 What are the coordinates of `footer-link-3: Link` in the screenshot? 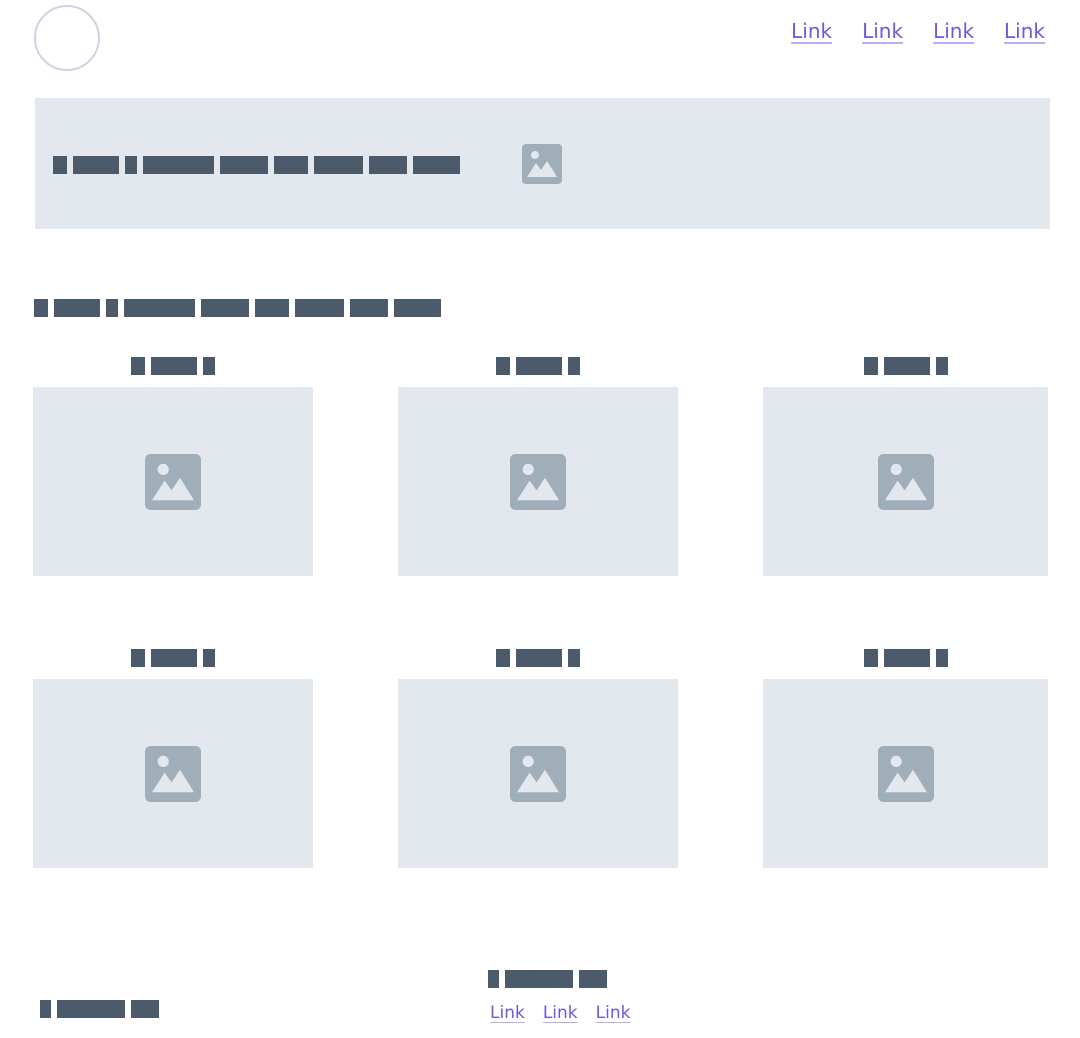 It's located at (613, 1013).